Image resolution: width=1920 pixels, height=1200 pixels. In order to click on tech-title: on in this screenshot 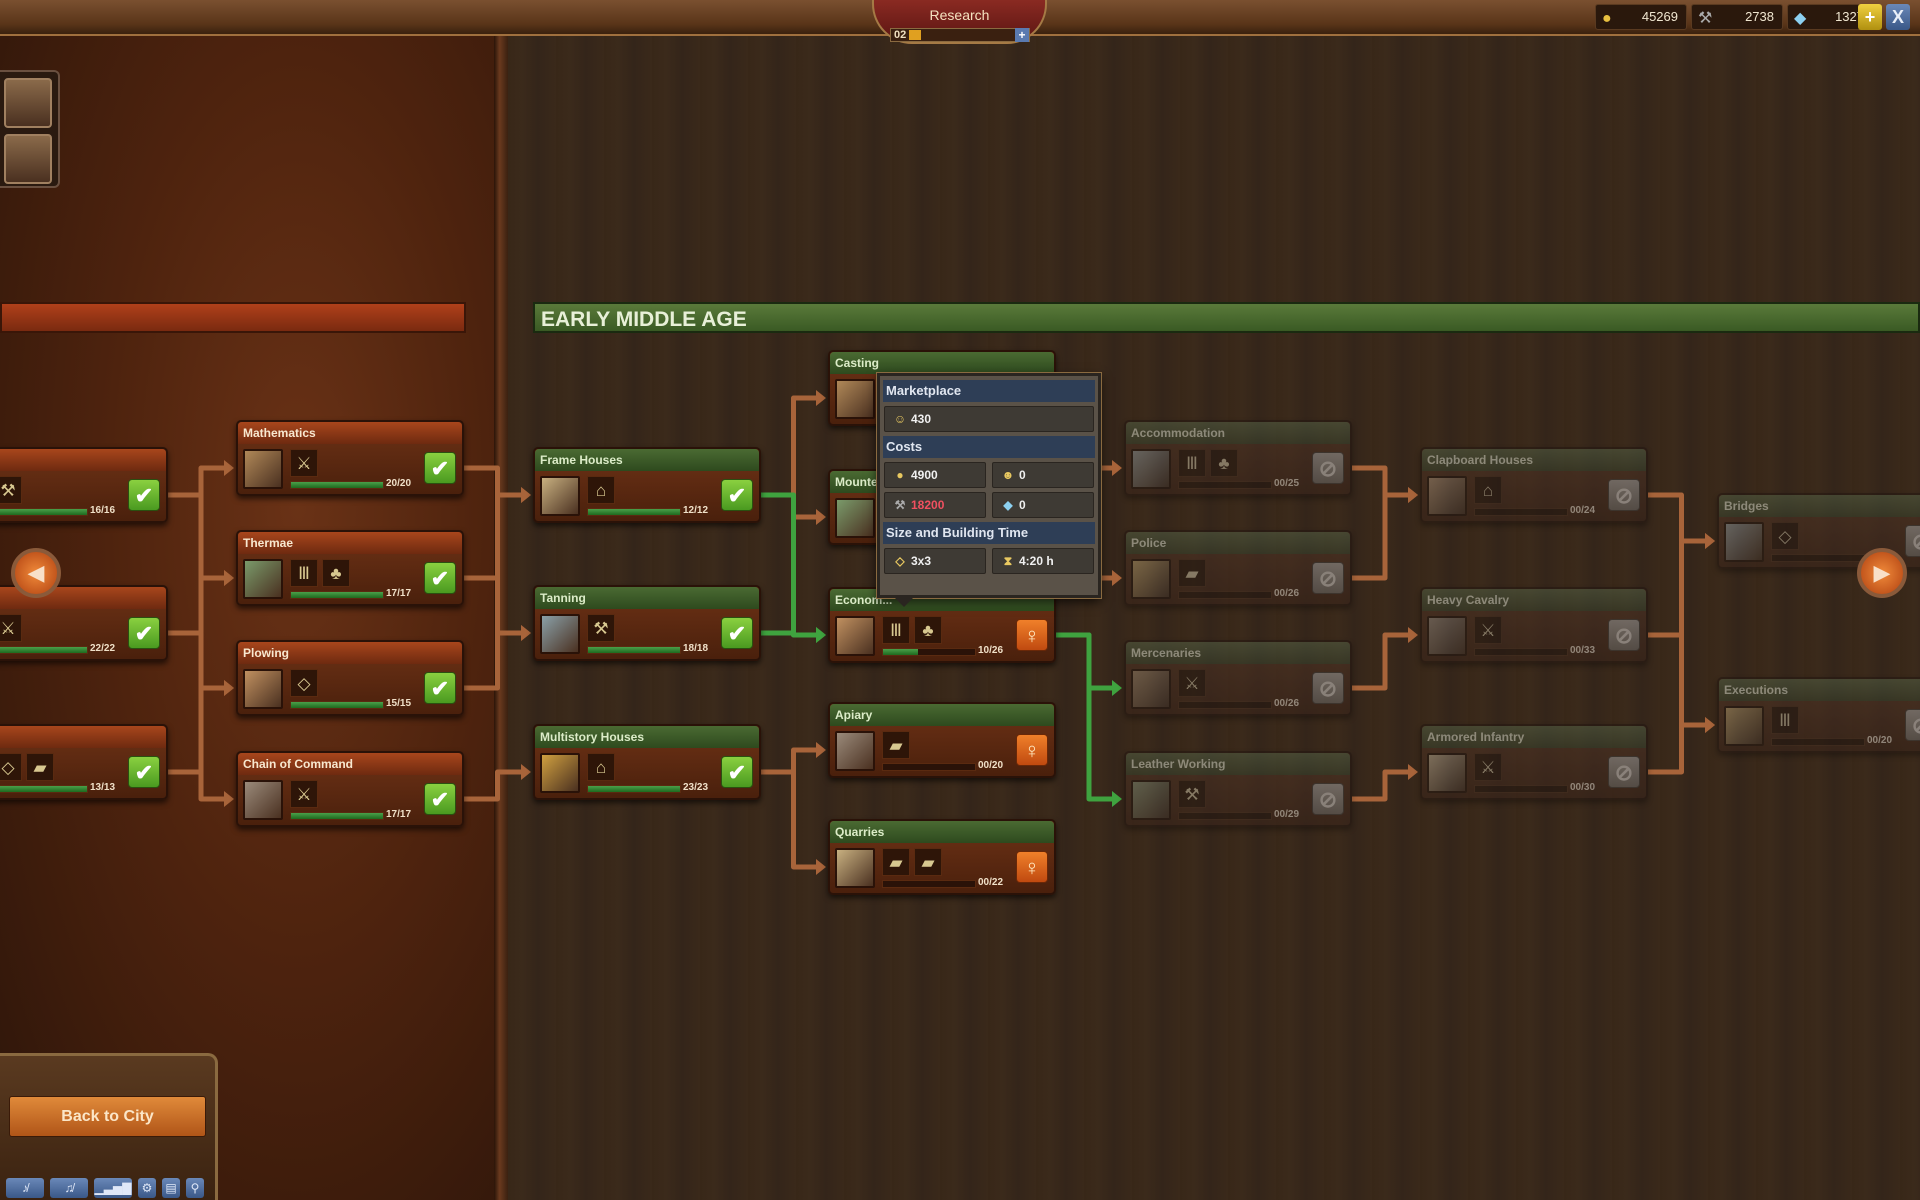, I will do `click(83, 737)`.